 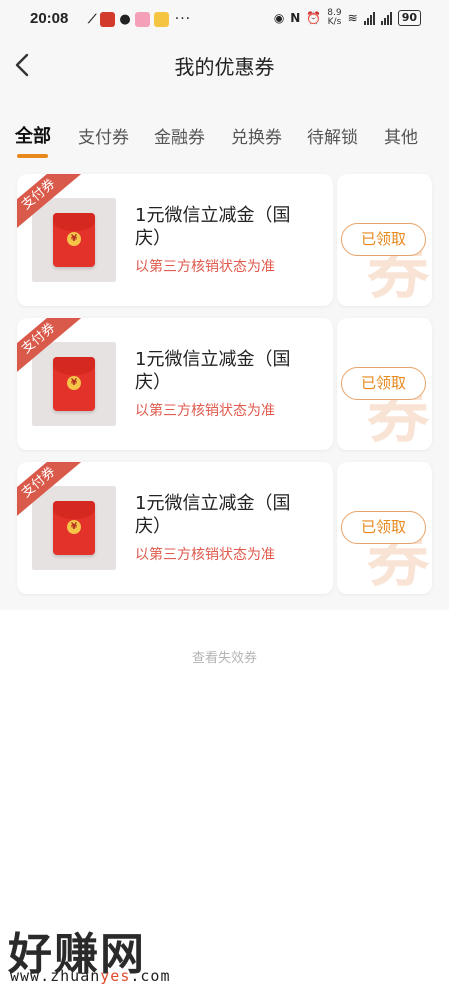 I want to click on app-icon-pink, so click(x=142, y=19).